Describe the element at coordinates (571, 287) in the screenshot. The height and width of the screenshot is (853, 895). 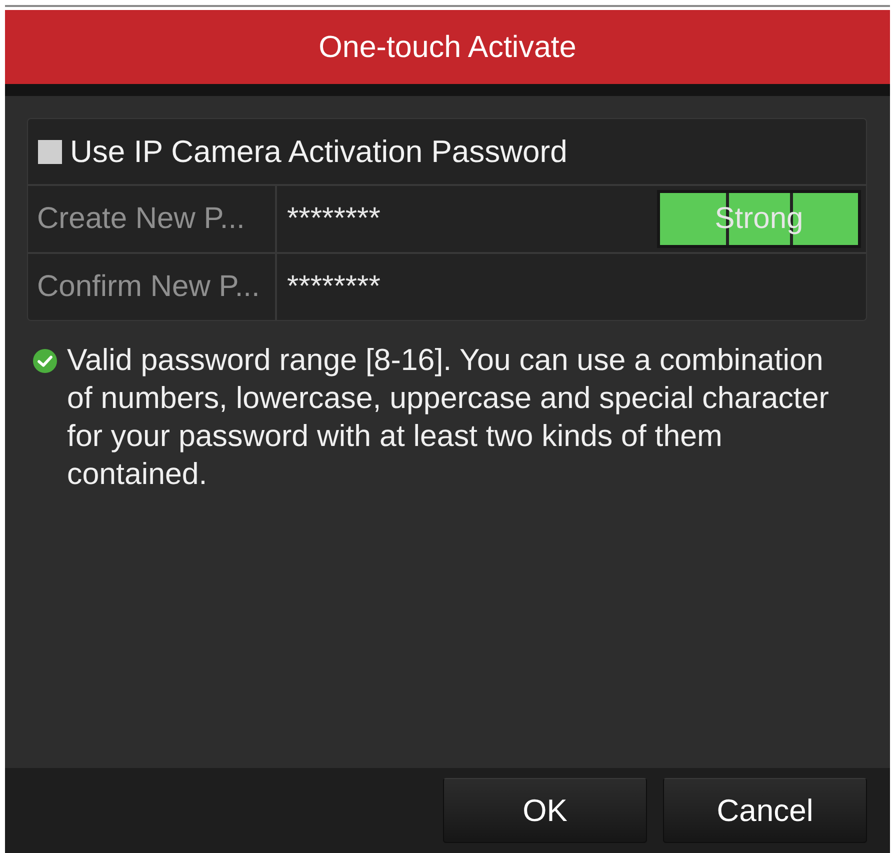
I see `password-field: ********` at that location.